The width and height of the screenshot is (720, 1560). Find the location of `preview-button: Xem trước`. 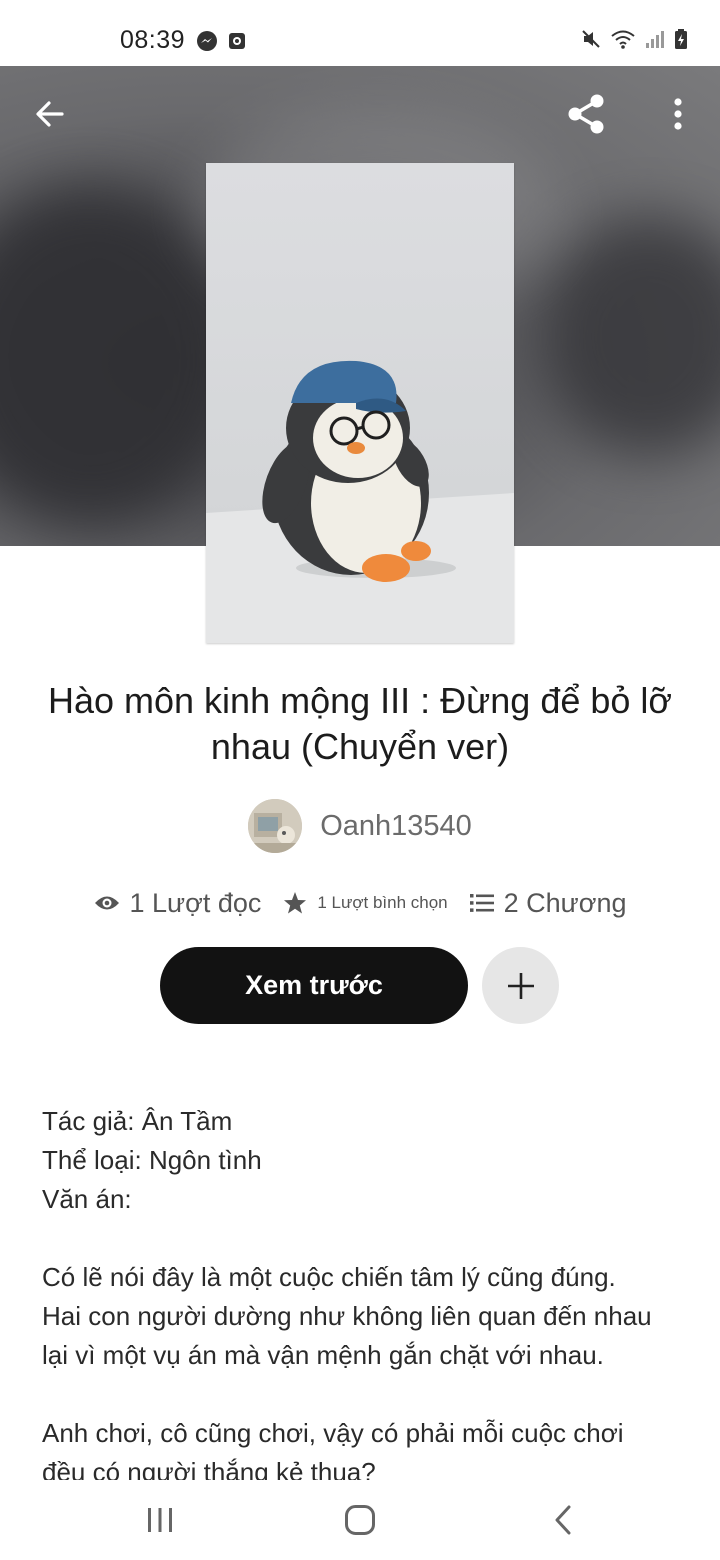

preview-button: Xem trước is located at coordinates (314, 985).